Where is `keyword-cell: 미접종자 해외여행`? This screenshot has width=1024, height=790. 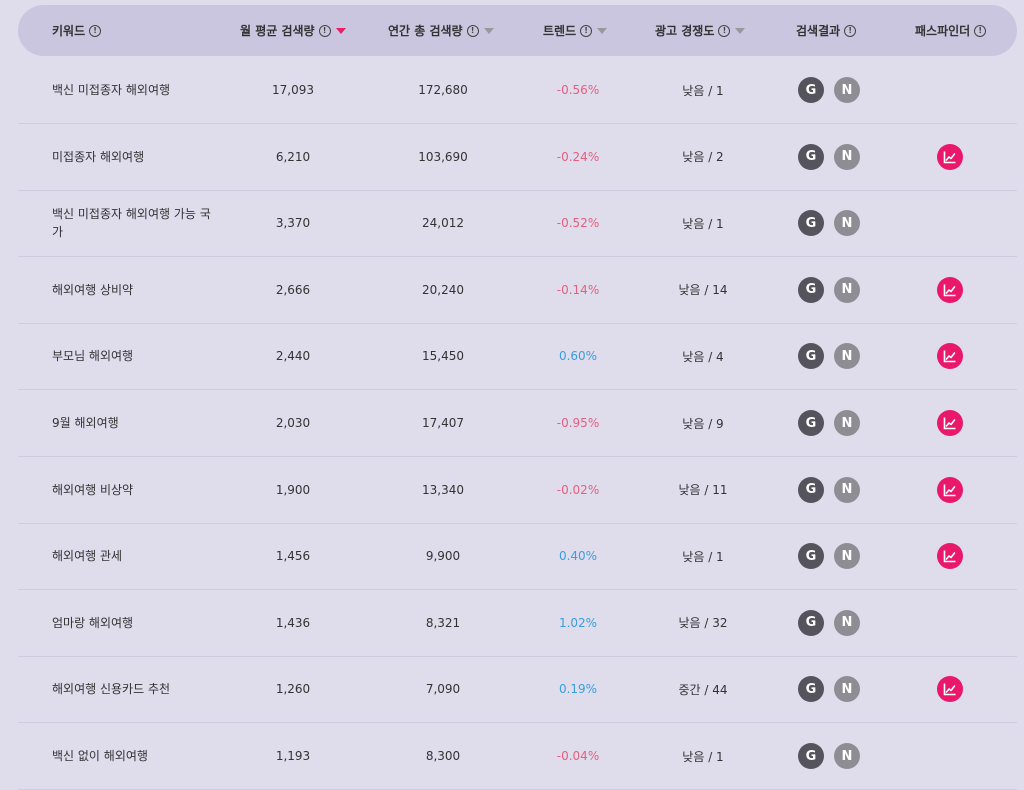 keyword-cell: 미접종자 해외여행 is located at coordinates (132, 157).